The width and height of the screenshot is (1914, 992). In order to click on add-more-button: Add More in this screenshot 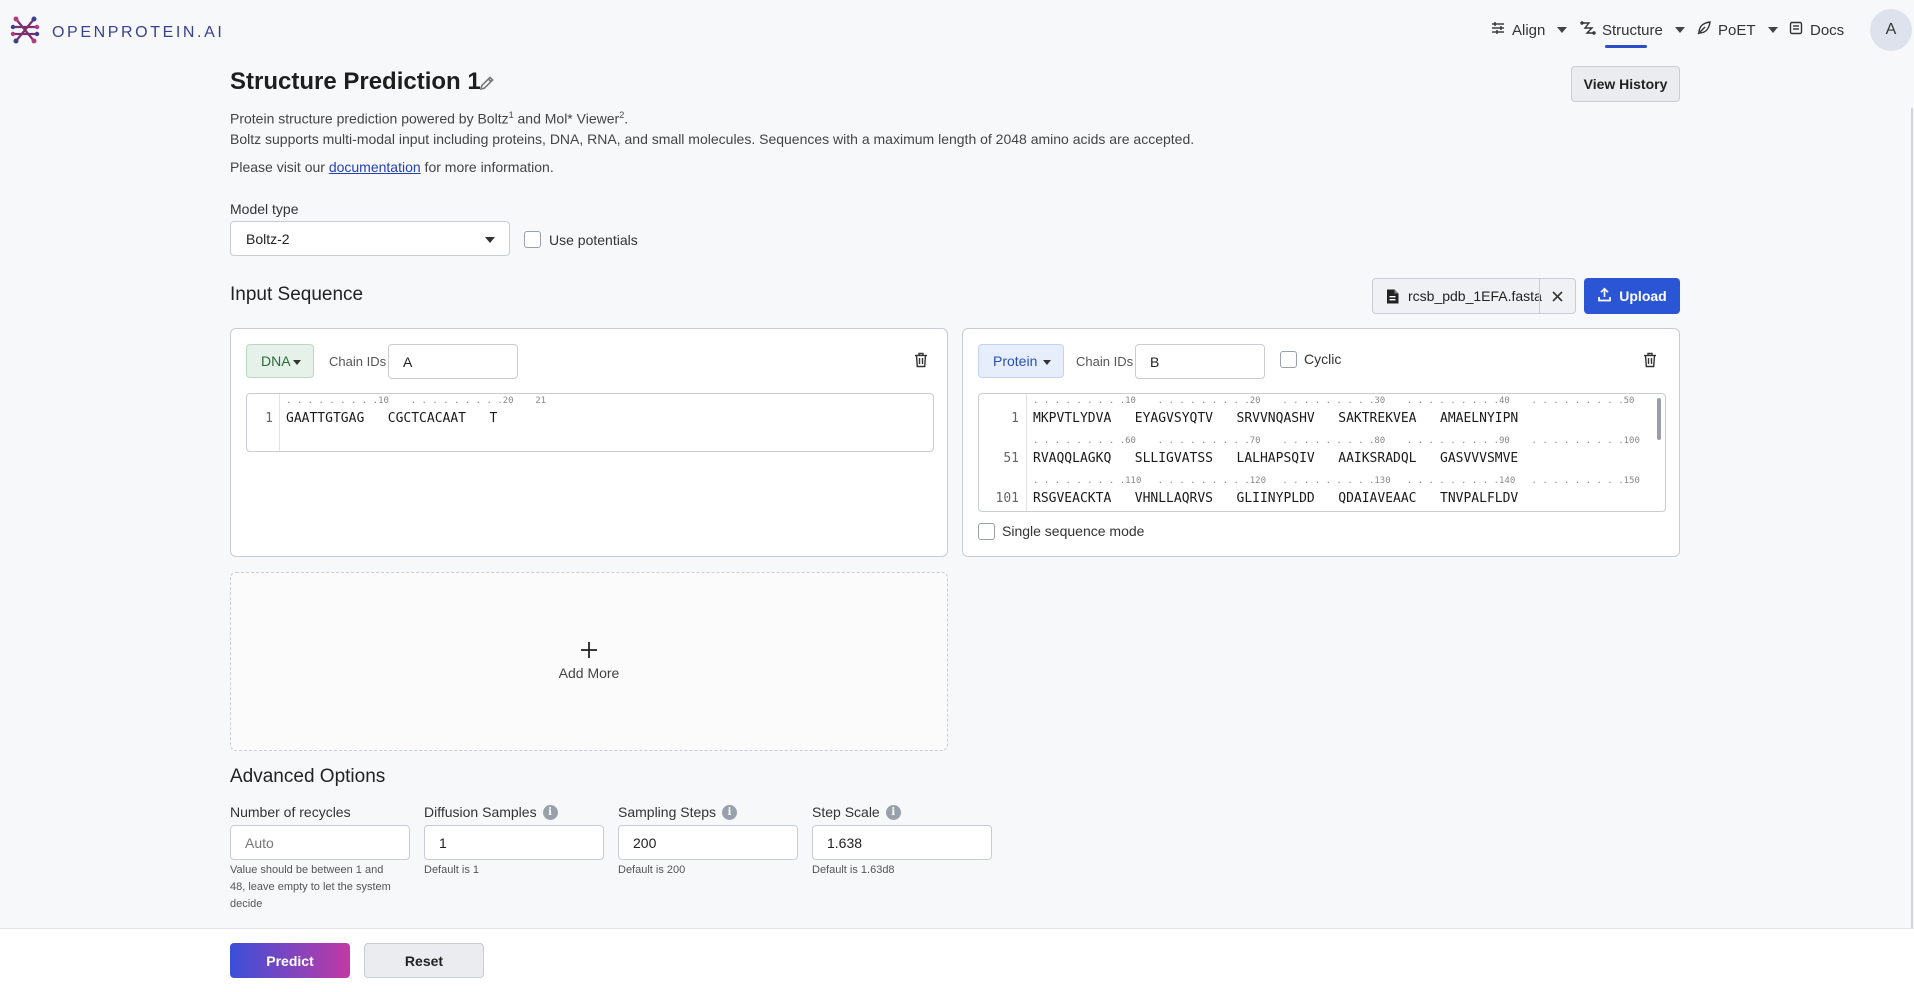, I will do `click(589, 661)`.